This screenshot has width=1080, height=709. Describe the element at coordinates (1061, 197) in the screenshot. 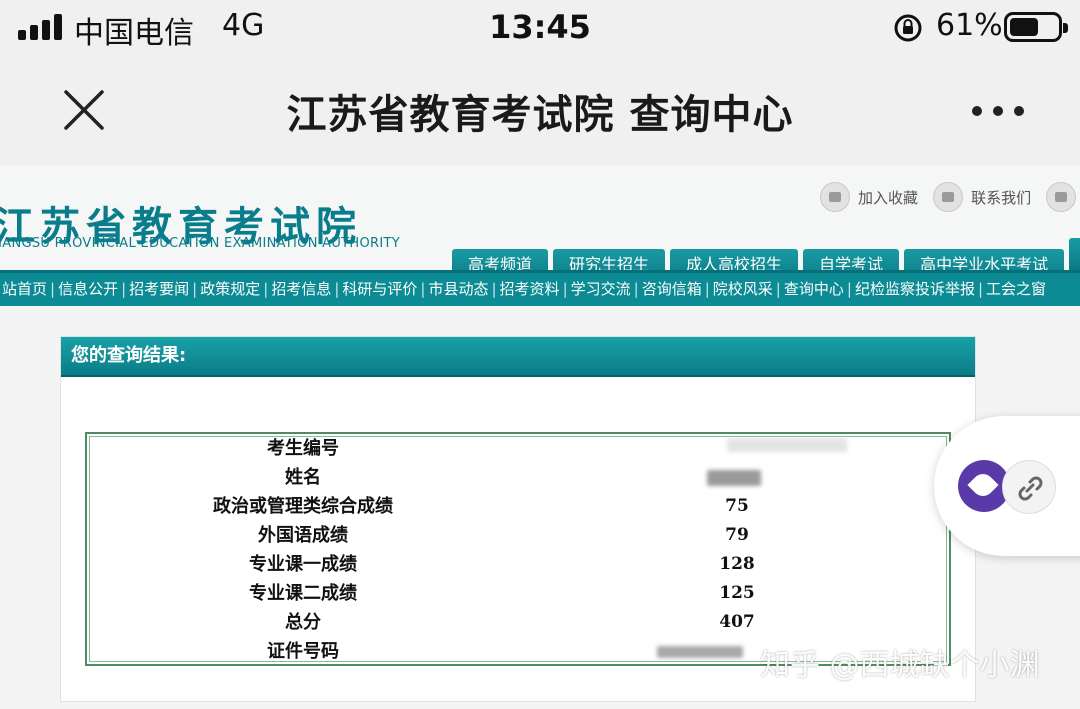

I see `search-icon` at that location.